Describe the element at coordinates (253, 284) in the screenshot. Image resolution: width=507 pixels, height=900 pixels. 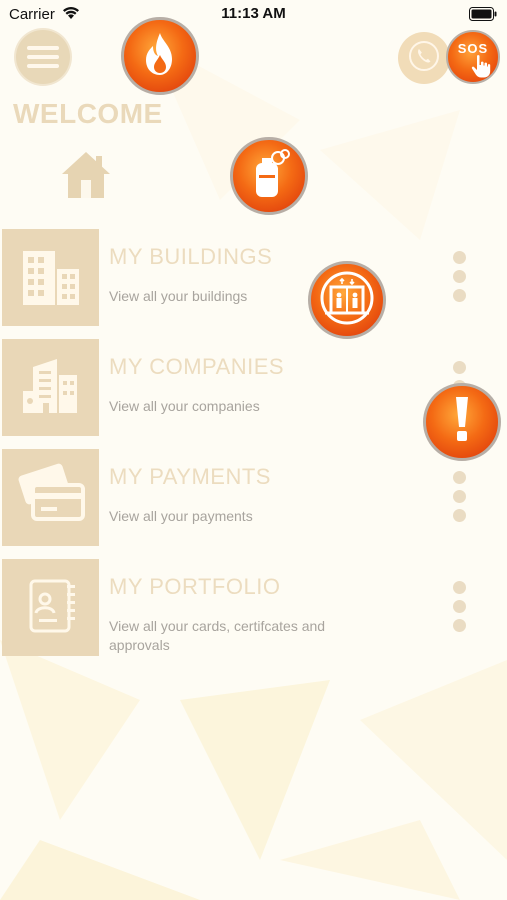
I see `menu-item-my-buildings: MY BUILDINGS View all your buildings` at that location.